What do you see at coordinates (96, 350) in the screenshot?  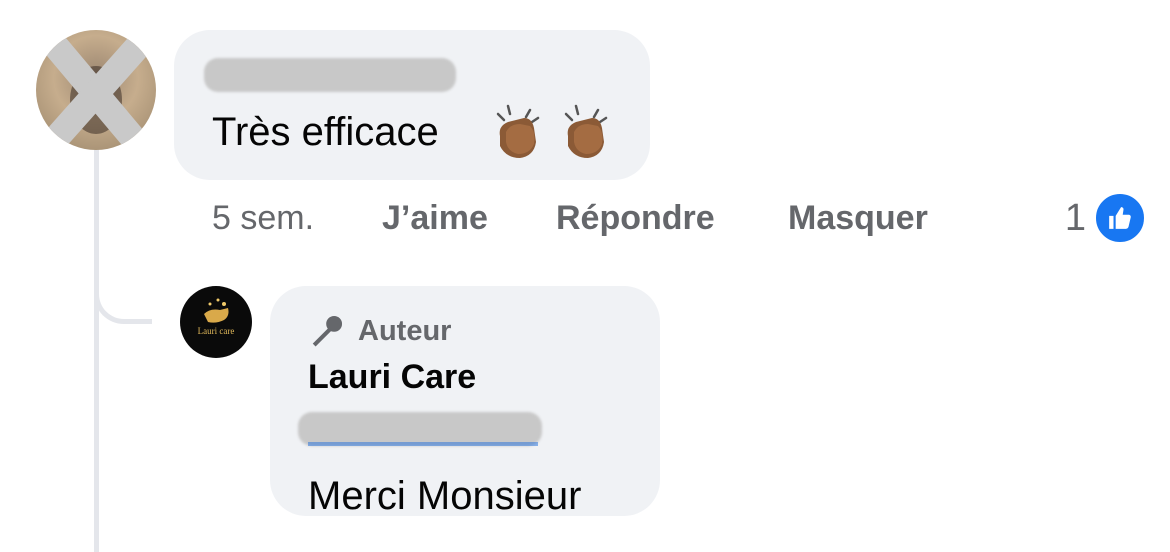 I see `thread-line` at bounding box center [96, 350].